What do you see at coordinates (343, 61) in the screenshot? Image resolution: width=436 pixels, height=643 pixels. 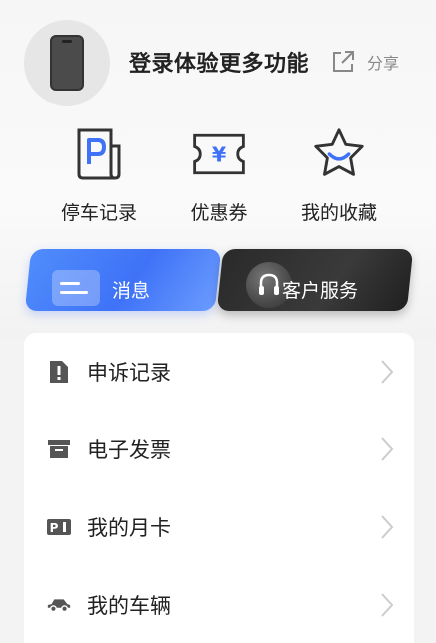 I see `share-icon` at bounding box center [343, 61].